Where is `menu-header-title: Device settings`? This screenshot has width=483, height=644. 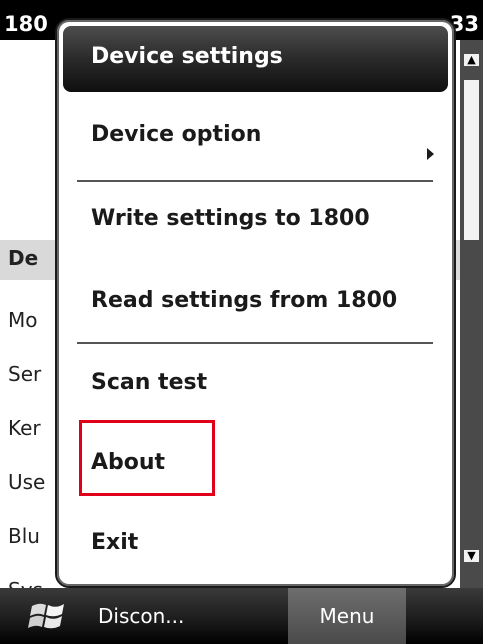
menu-header-title: Device settings is located at coordinates (187, 56).